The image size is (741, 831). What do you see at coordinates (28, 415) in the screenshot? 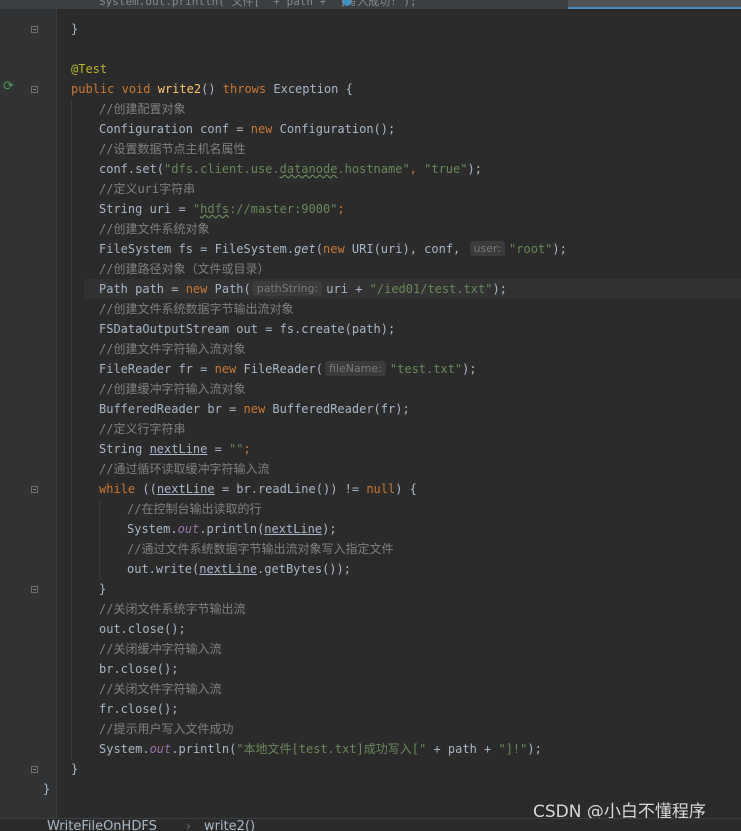
I see `editor-gutter` at bounding box center [28, 415].